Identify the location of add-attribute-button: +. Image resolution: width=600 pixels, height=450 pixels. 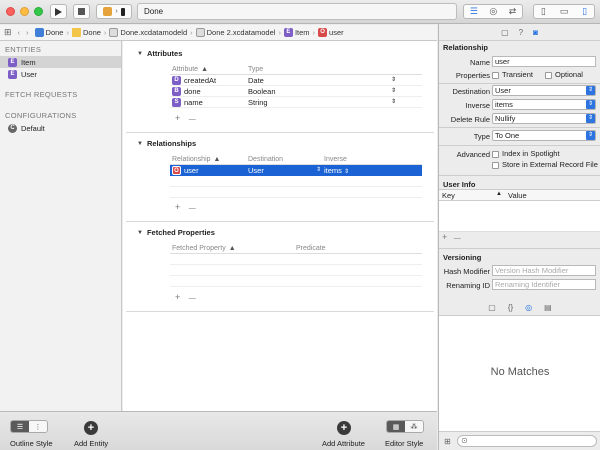
(344, 428).